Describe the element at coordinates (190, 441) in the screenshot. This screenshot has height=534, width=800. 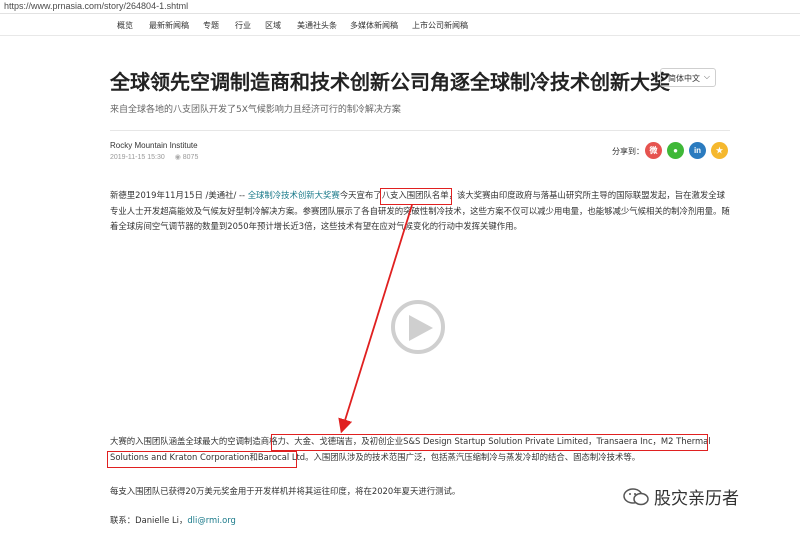
I see `finalists-text: 大赛的入围团队涵盖全球最大的空调制造商` at that location.